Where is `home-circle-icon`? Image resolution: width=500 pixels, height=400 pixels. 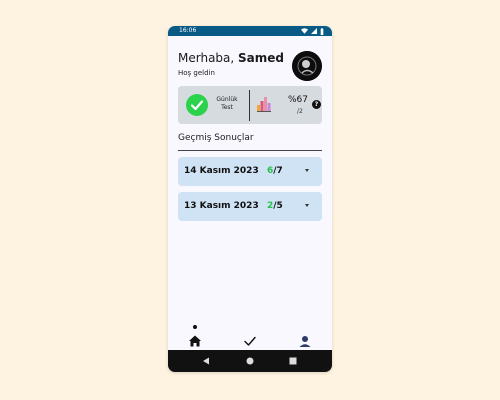 home-circle-icon is located at coordinates (250, 361).